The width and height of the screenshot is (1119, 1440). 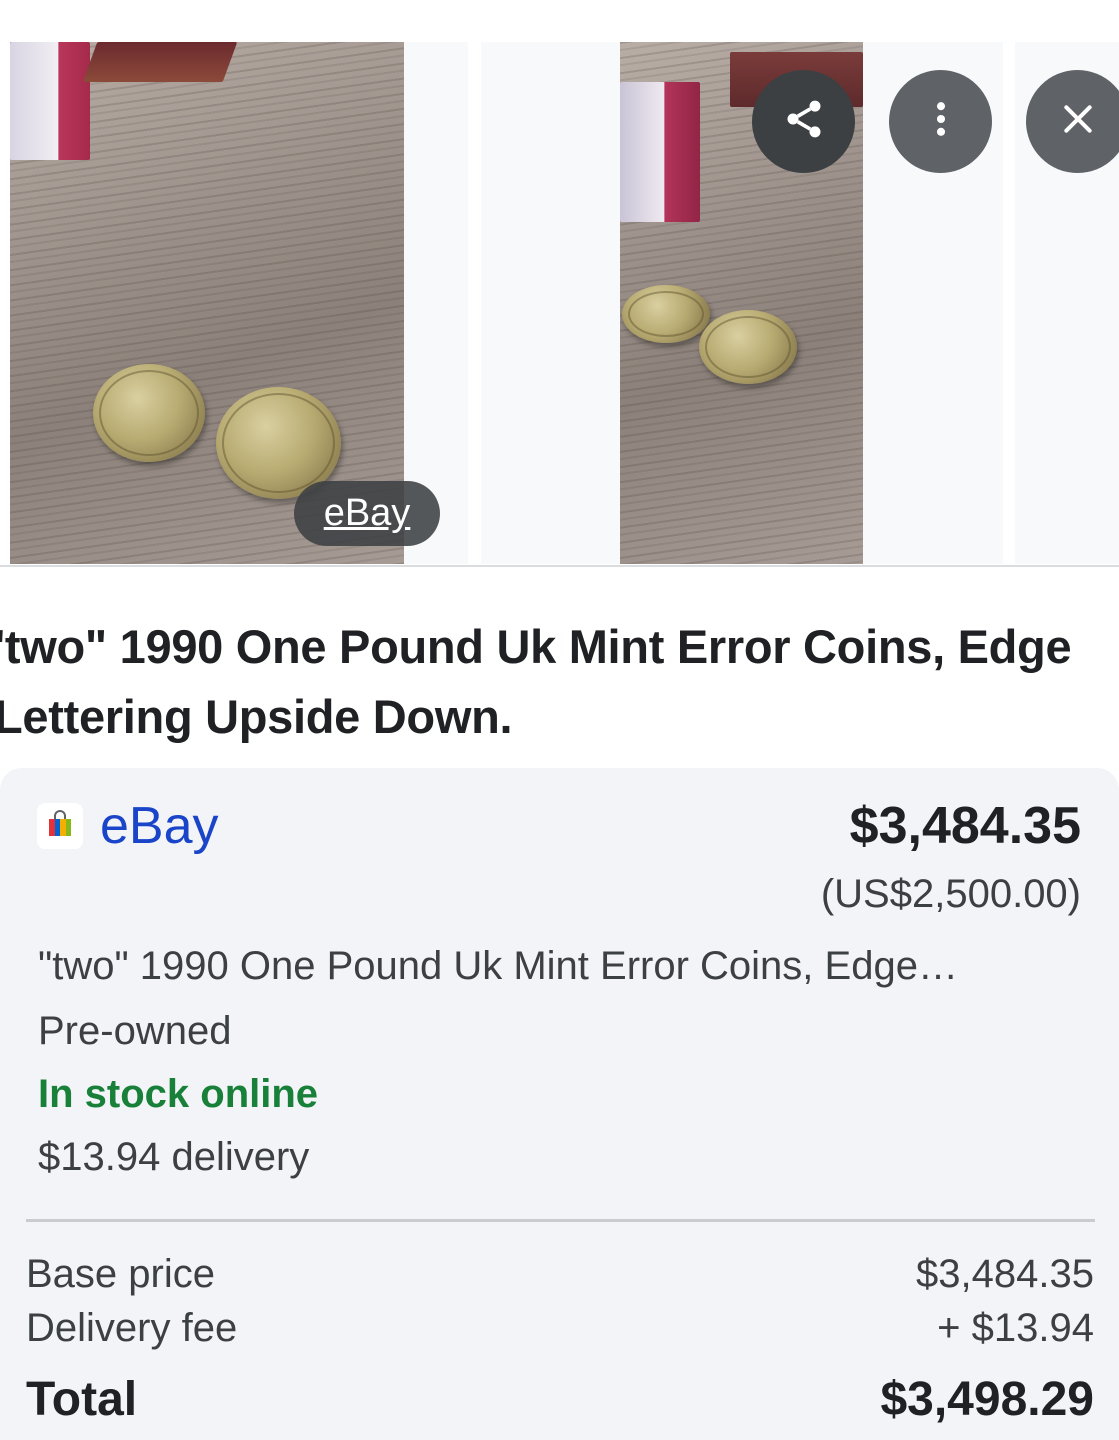 I want to click on store-name-link: eBay, so click(x=159, y=826).